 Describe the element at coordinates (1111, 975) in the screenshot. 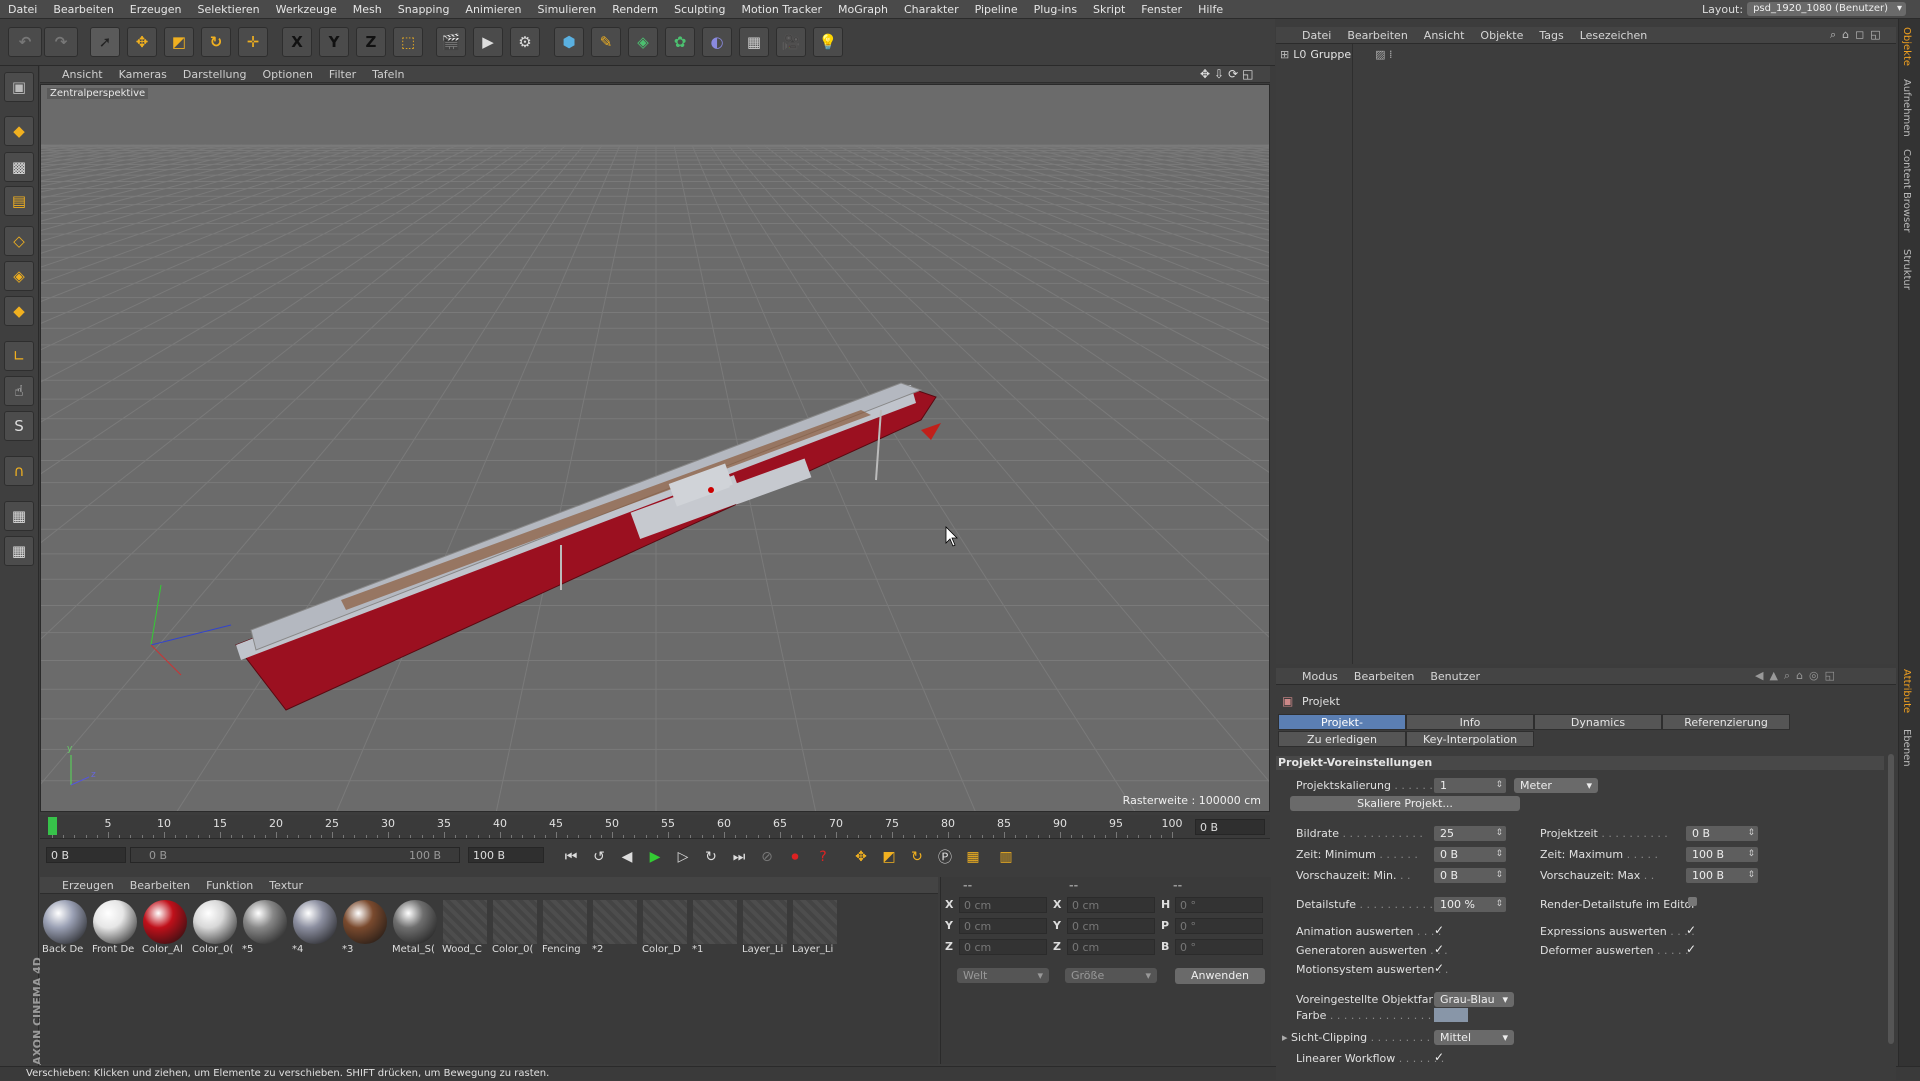

I see `coord-size-select: Größe` at that location.